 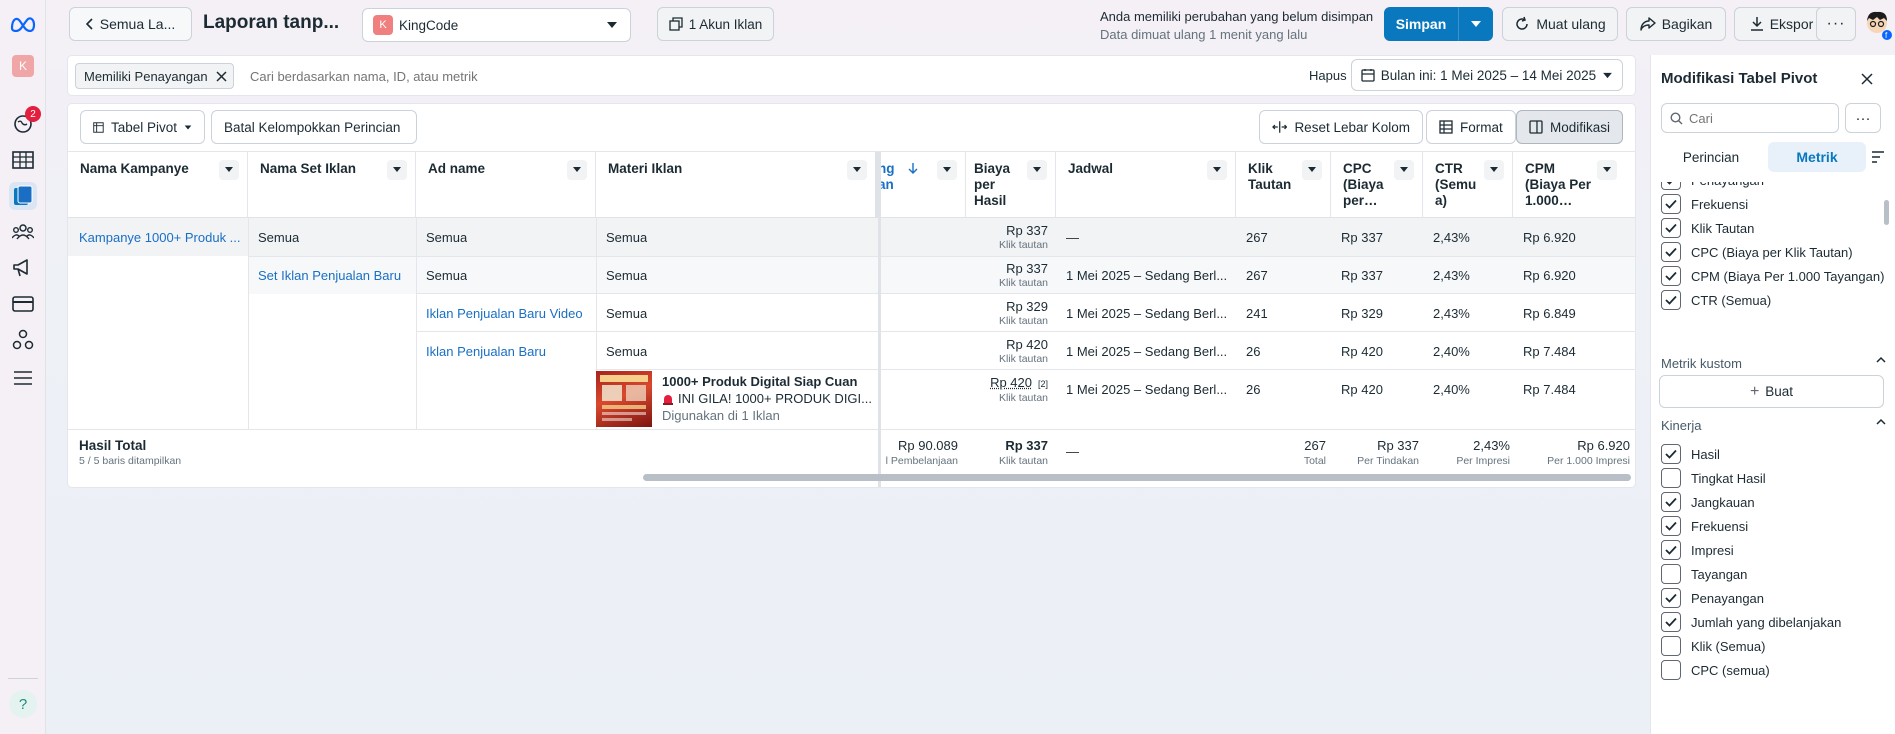 I want to click on pivot-table-button: Tabel Pivot, so click(x=142, y=127).